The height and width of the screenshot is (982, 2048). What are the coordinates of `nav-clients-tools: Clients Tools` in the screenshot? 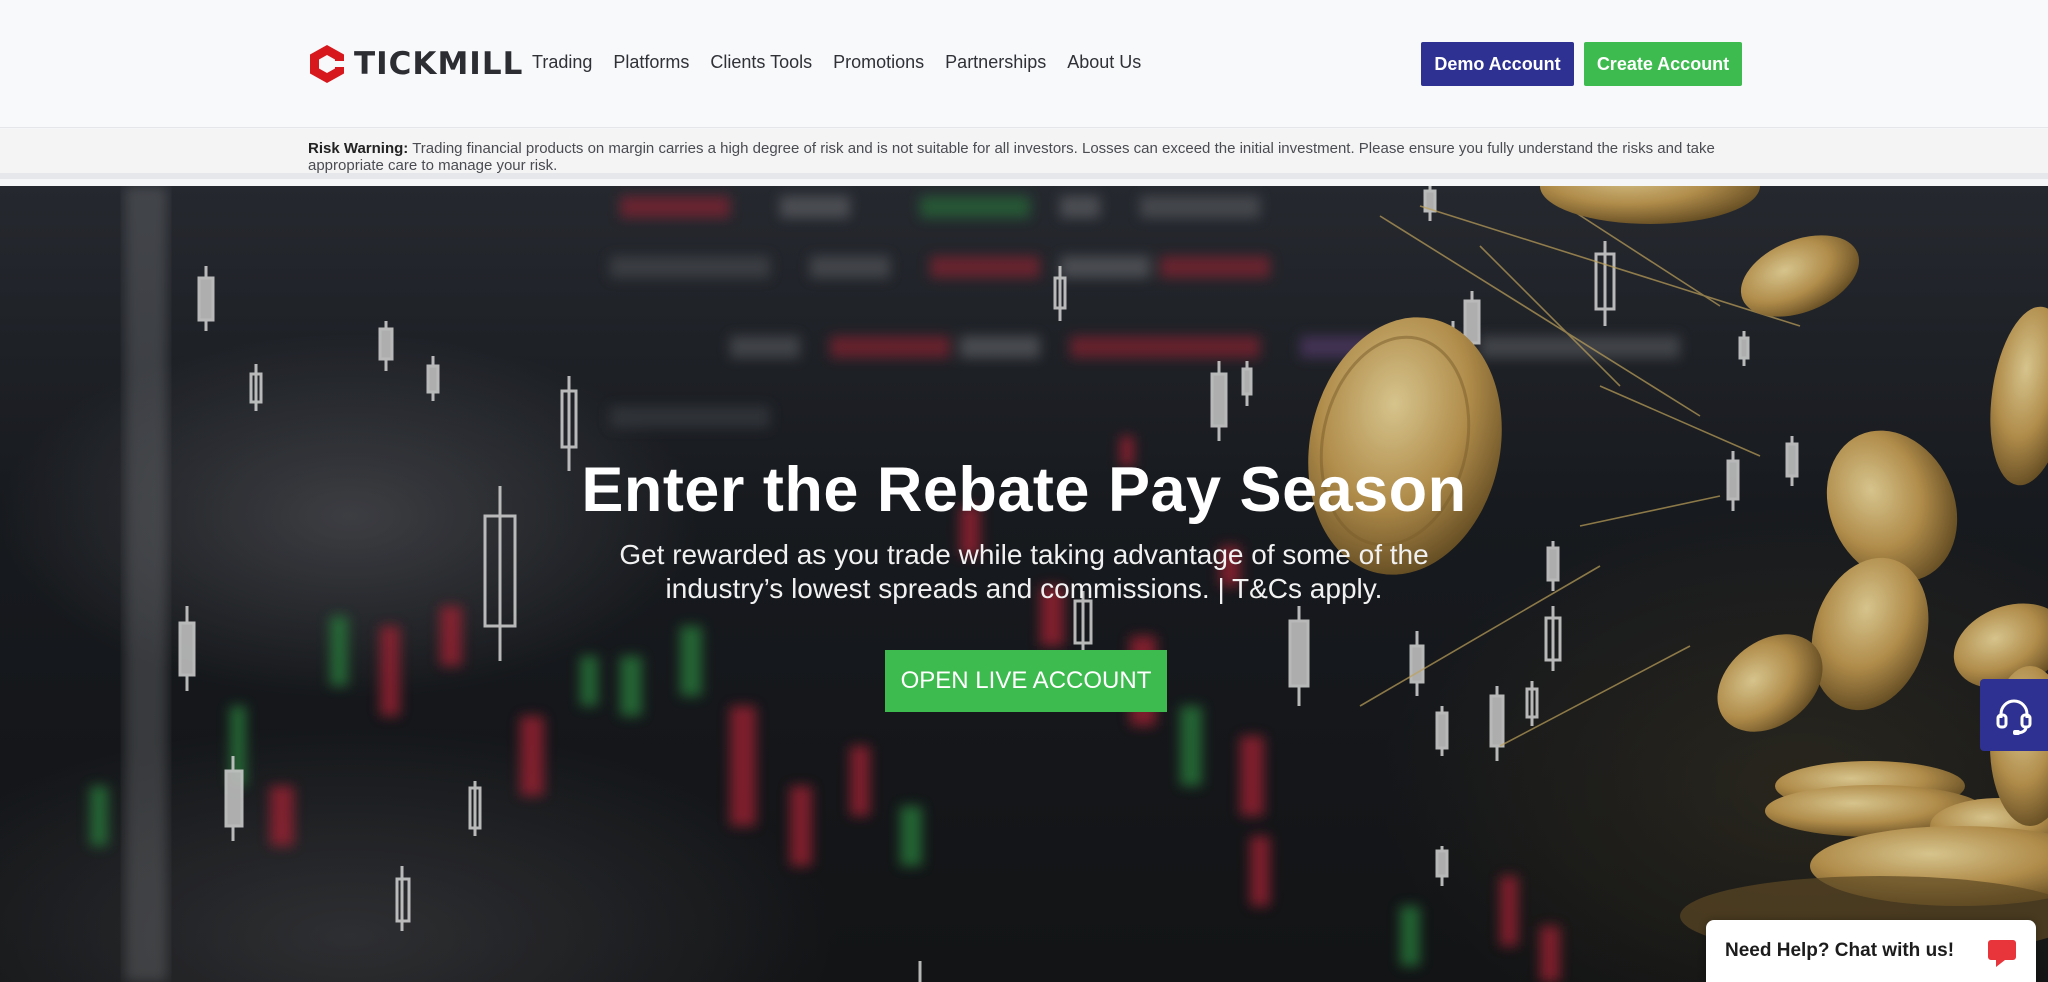 It's located at (761, 62).